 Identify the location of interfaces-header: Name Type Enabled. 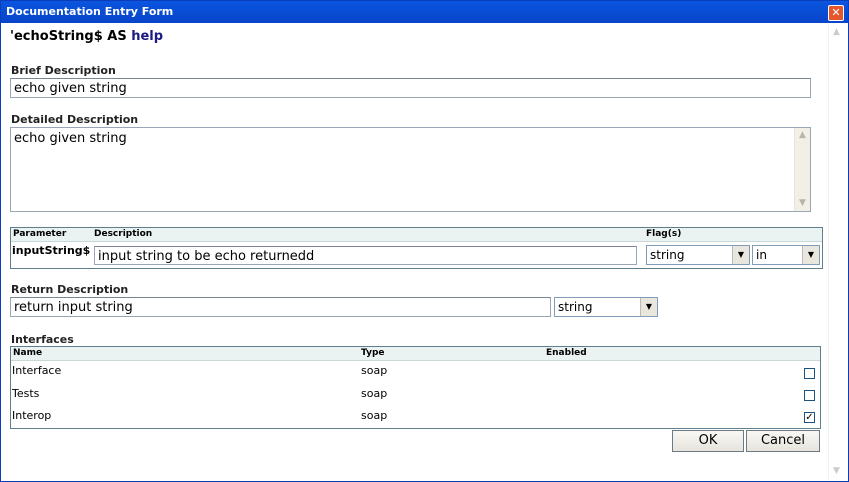
(415, 354).